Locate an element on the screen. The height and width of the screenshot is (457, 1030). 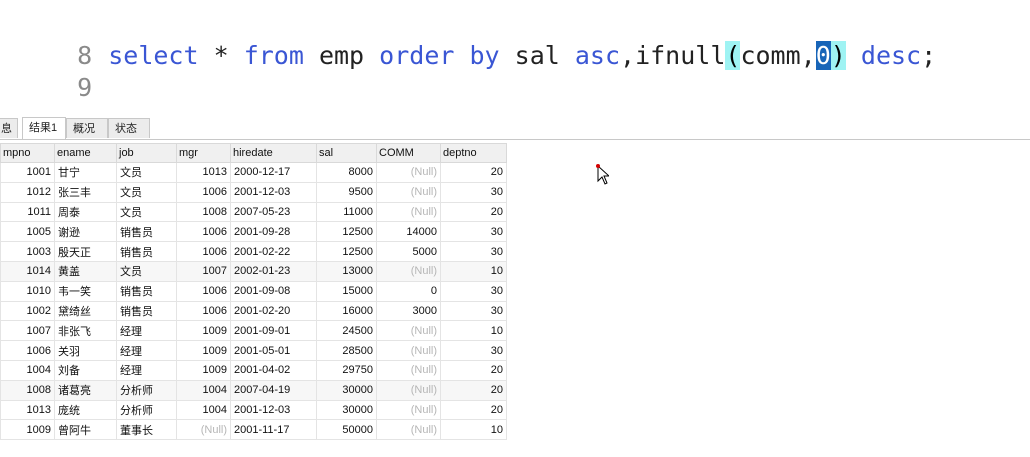
cell-ename: 张三丰 is located at coordinates (85, 192).